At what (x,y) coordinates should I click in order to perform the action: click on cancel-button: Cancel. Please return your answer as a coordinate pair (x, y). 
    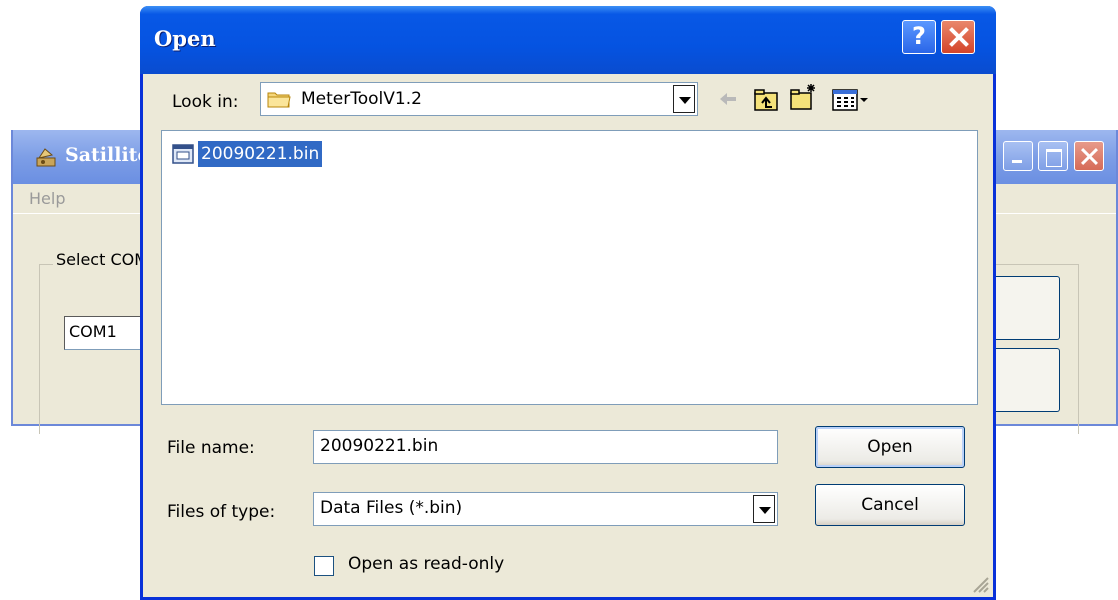
    Looking at the image, I should click on (890, 505).